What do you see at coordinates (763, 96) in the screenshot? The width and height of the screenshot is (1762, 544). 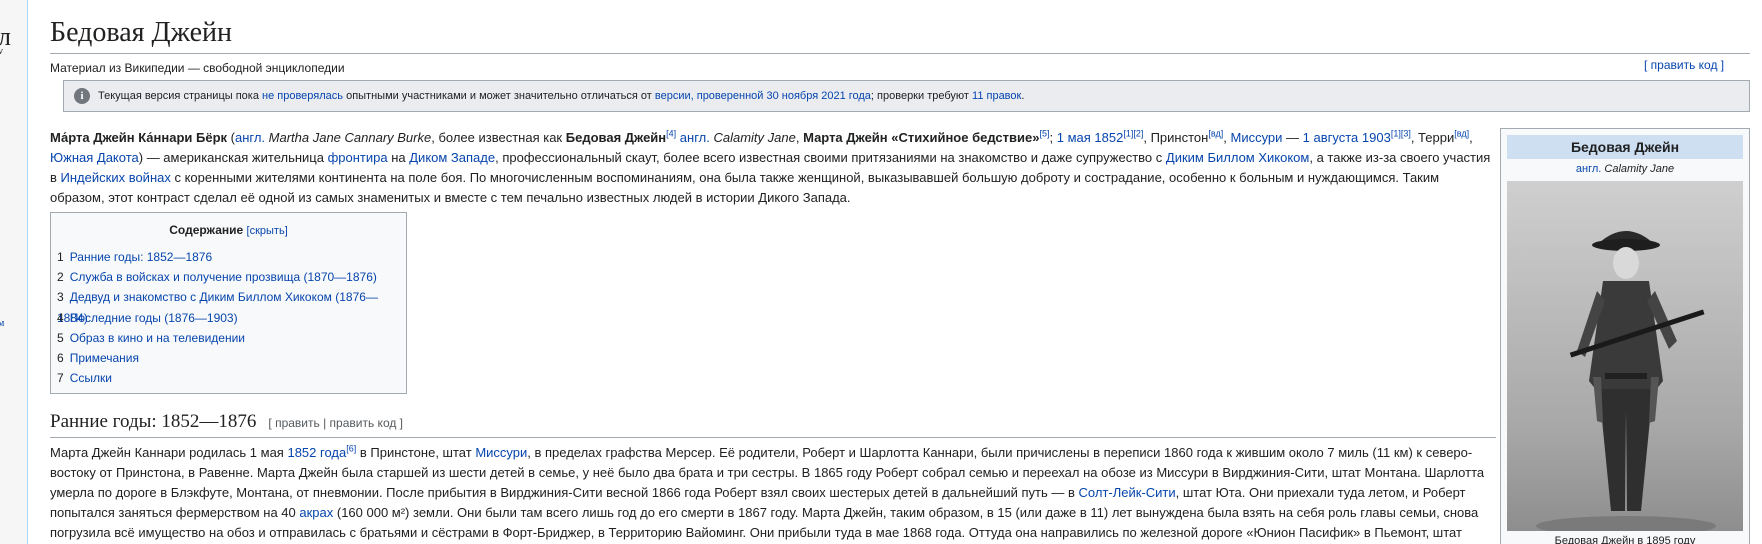 I see `reviewed-version-link: версии, проверенной 30 ноября 2021 года` at bounding box center [763, 96].